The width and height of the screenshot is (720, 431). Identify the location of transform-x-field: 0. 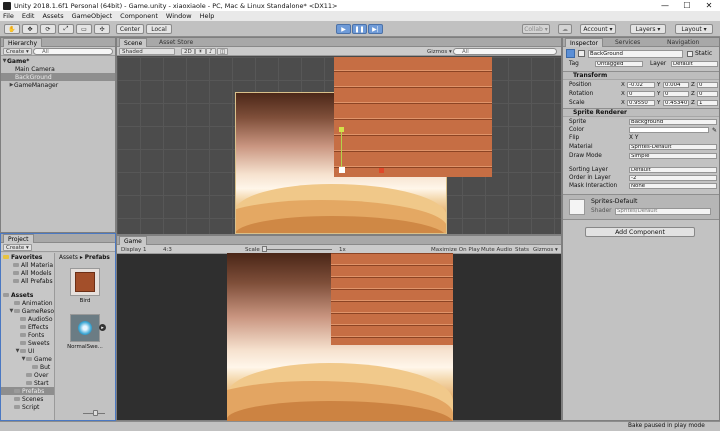
(641, 94).